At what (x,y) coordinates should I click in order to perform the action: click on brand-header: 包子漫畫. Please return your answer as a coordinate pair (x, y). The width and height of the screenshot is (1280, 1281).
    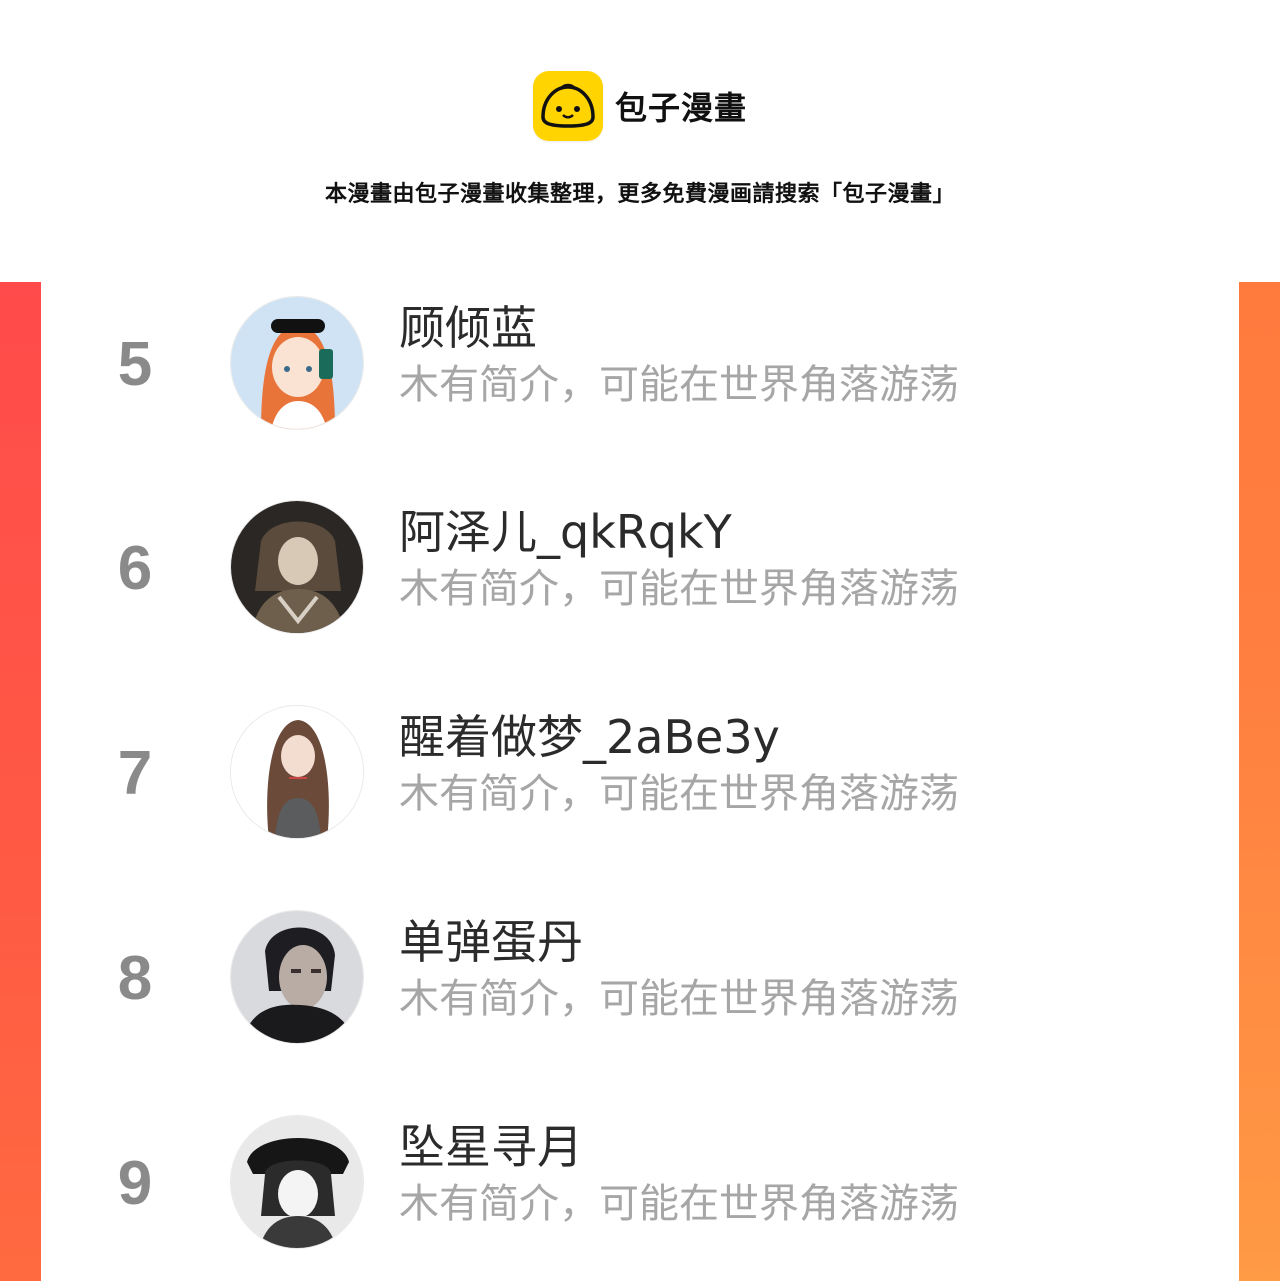
    Looking at the image, I should click on (640, 106).